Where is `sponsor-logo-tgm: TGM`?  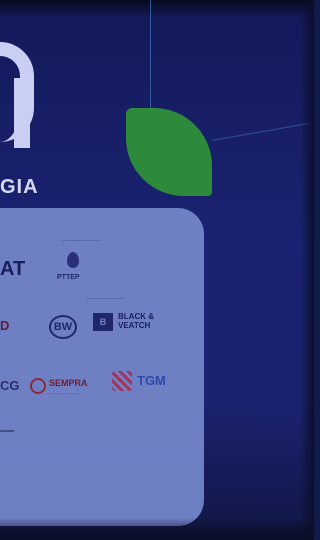 sponsor-logo-tgm: TGM is located at coordinates (151, 380).